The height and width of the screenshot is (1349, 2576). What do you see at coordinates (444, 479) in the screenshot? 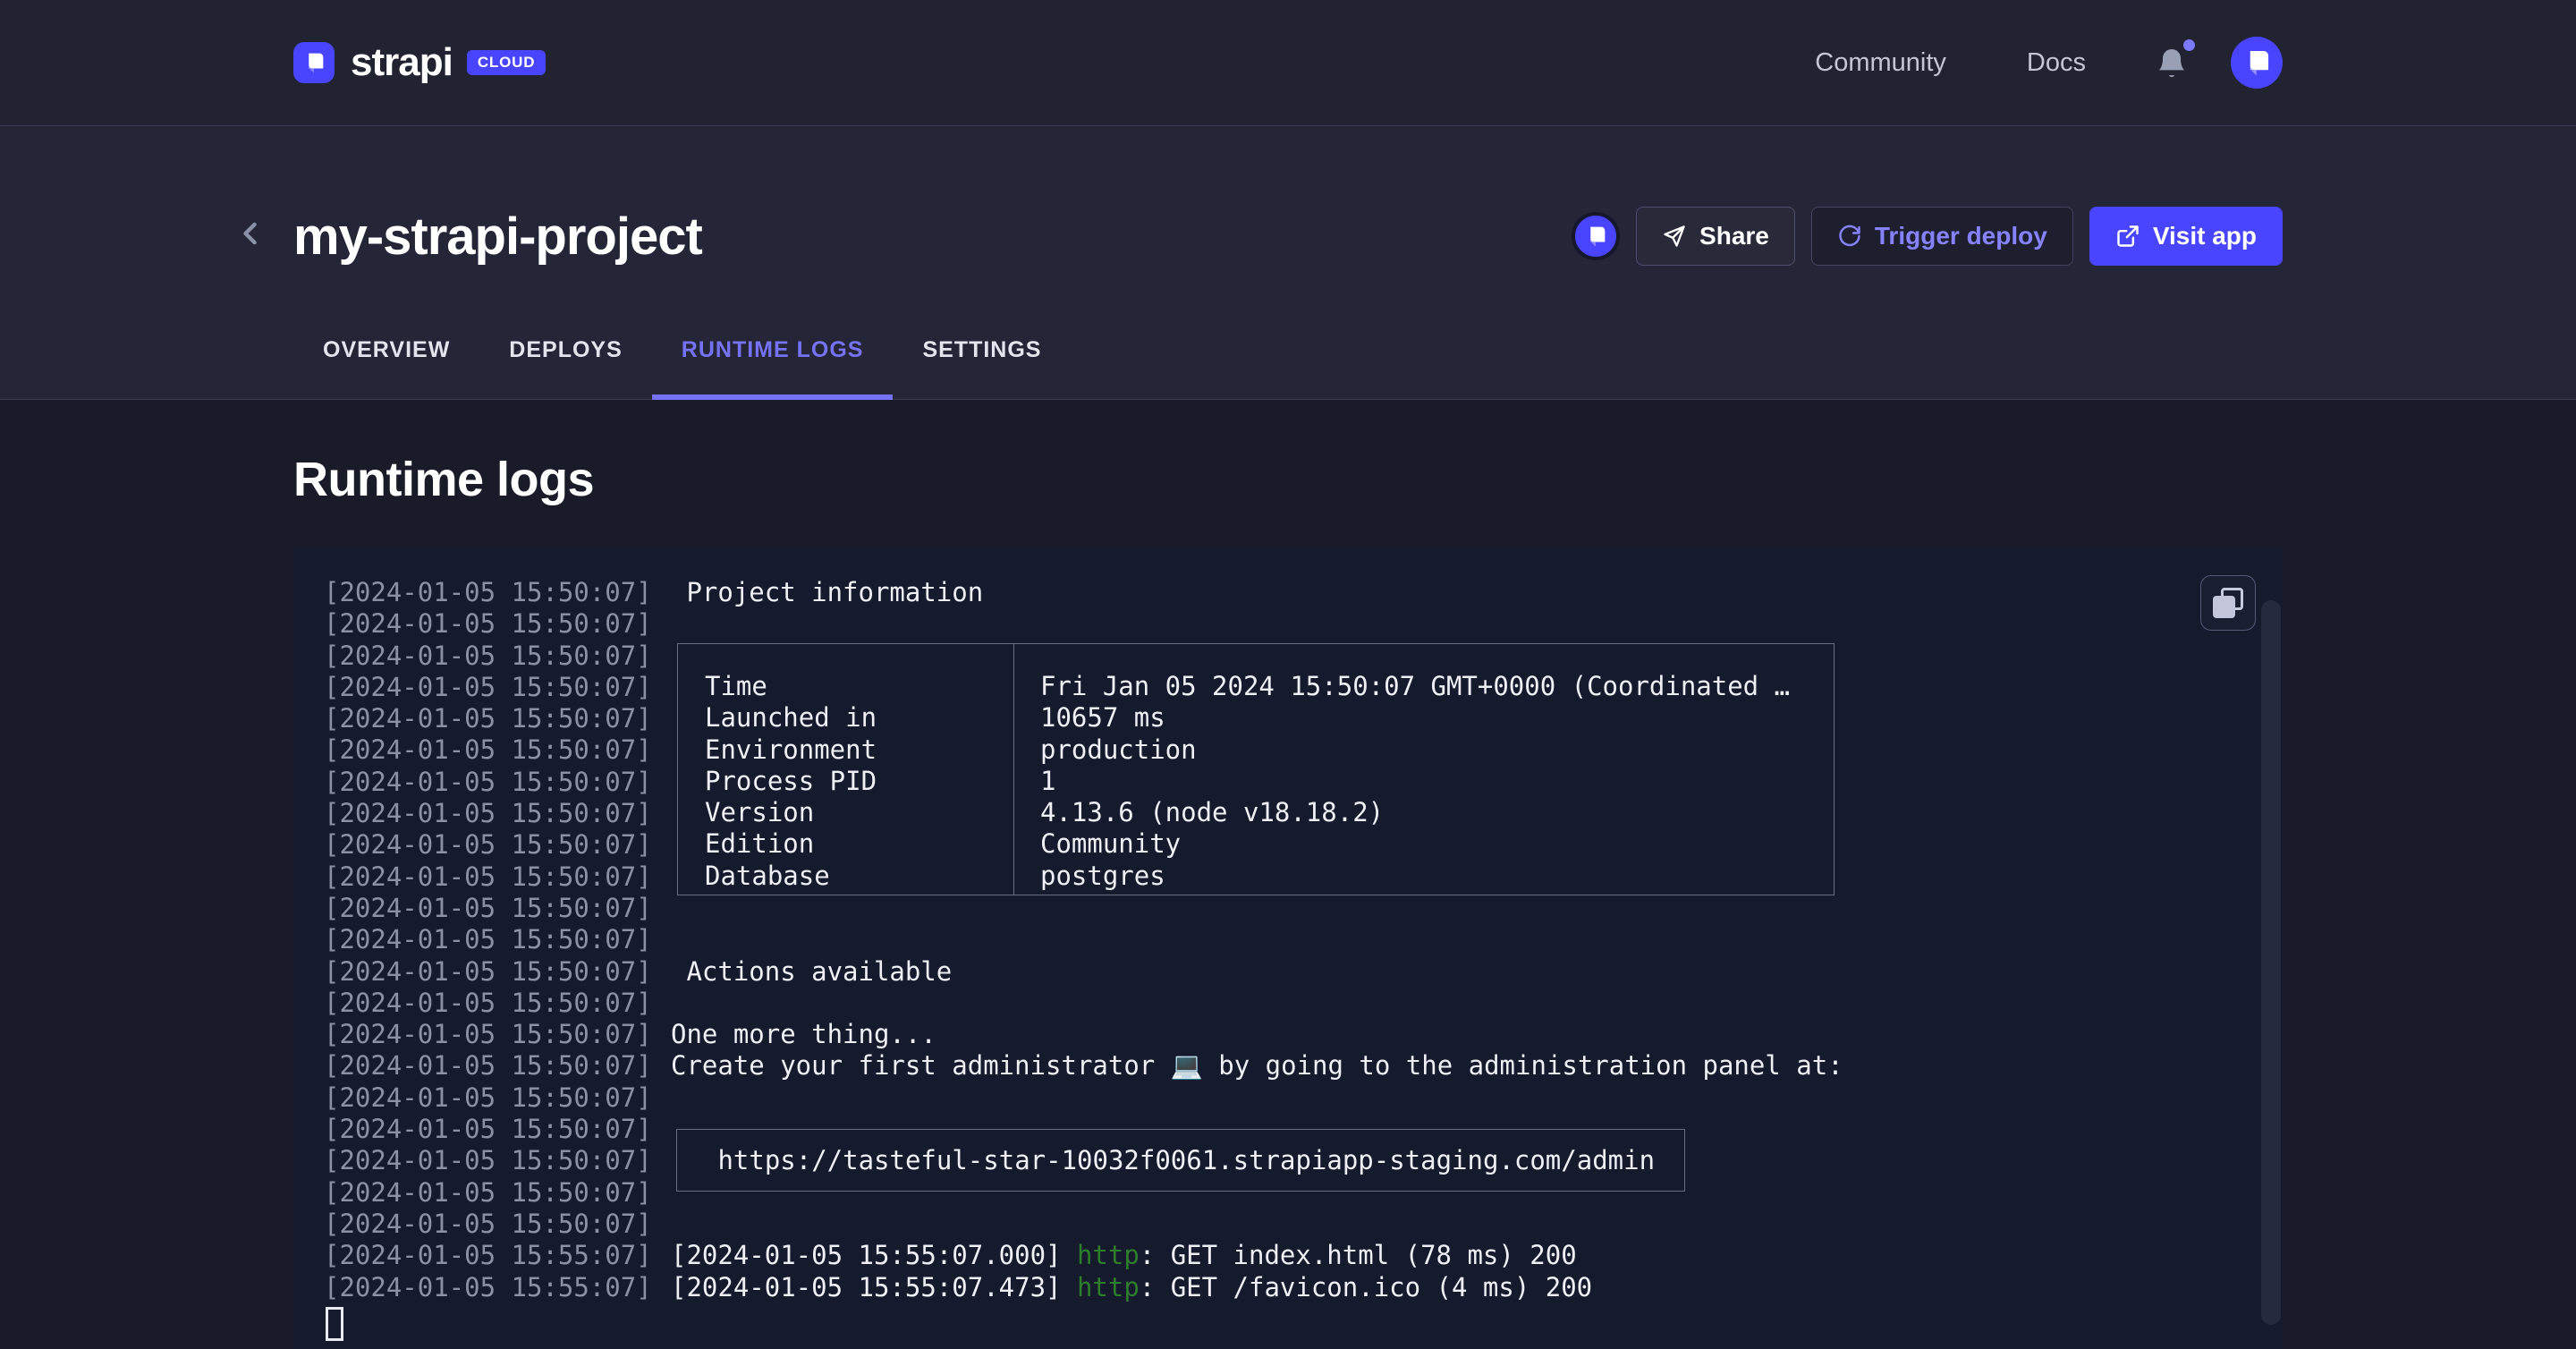
I see `runtime-logs-heading: Runtime logs` at bounding box center [444, 479].